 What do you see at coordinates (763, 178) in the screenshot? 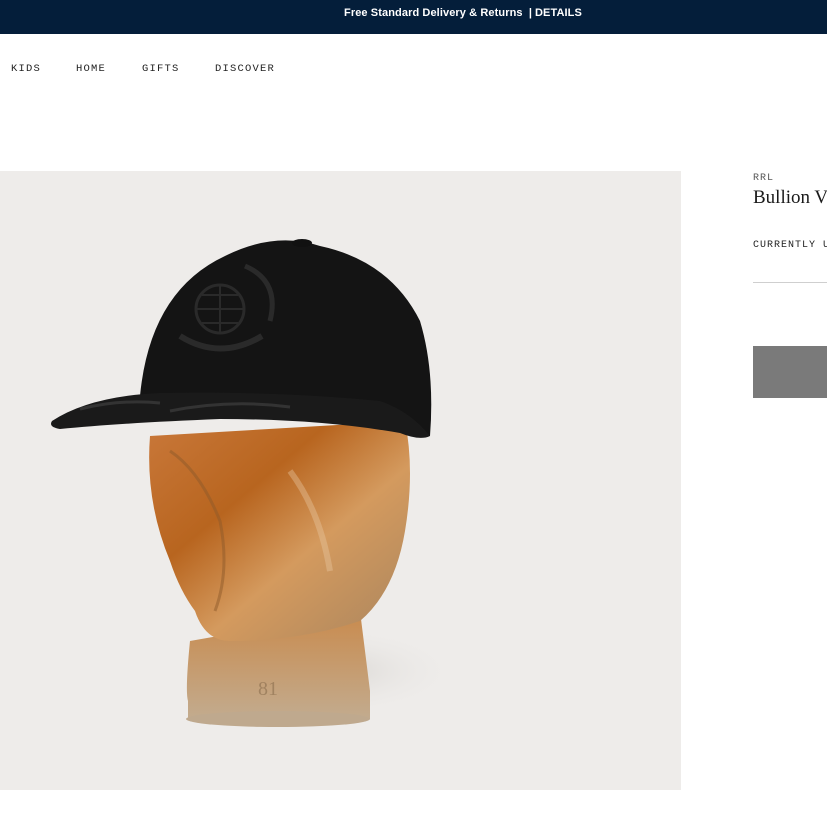
I see `product-brand: RRL` at bounding box center [763, 178].